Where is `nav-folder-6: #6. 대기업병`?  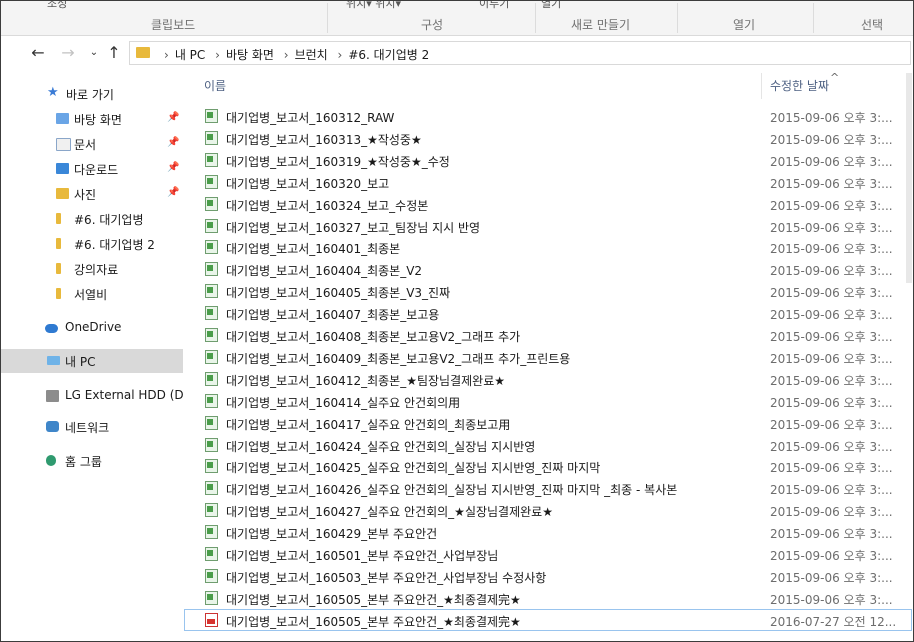 nav-folder-6: #6. 대기업병 is located at coordinates (92, 219).